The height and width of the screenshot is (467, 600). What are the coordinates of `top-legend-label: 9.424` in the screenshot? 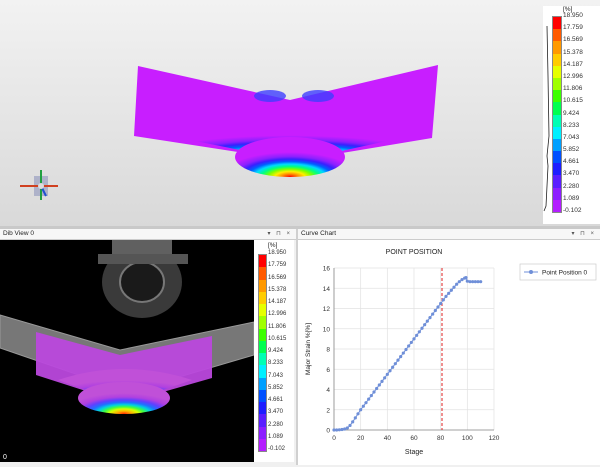 It's located at (571, 113).